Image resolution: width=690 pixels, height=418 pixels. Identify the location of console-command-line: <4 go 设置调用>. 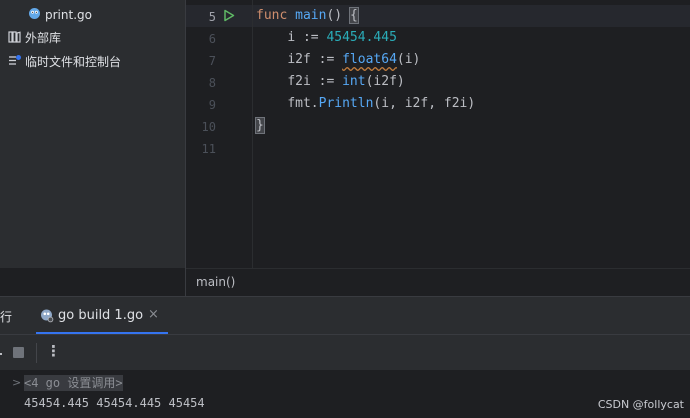
(73, 382).